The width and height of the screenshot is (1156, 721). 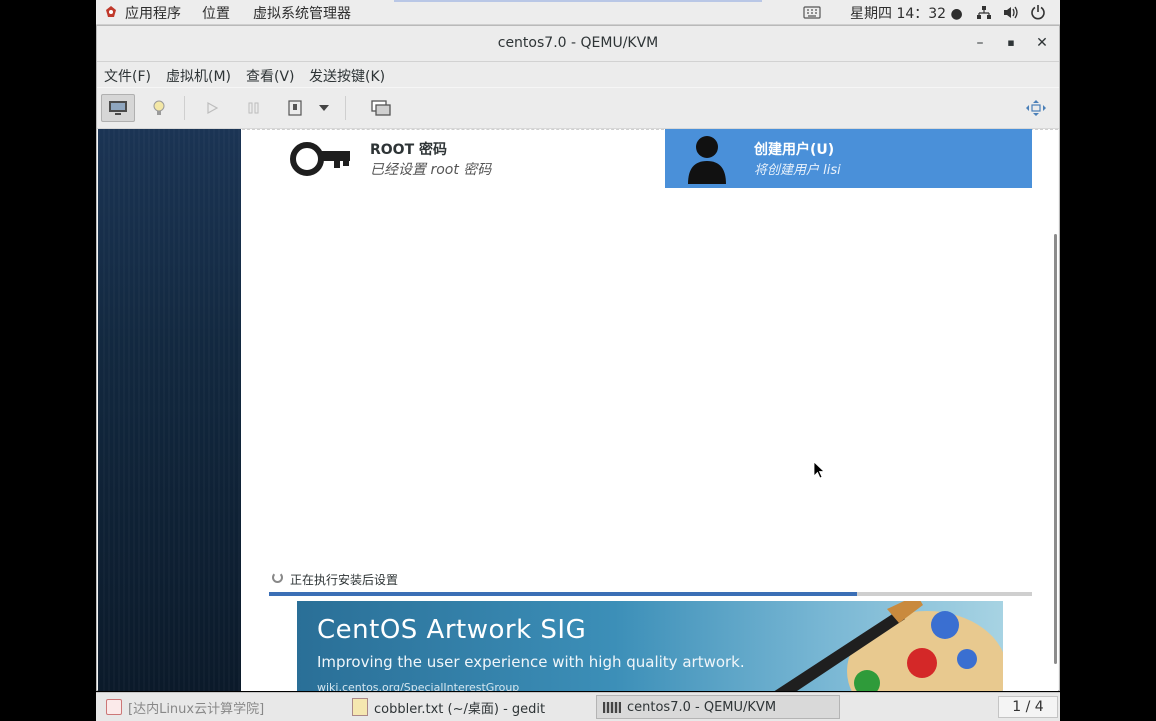 I want to click on apps-icon, so click(x=111, y=12).